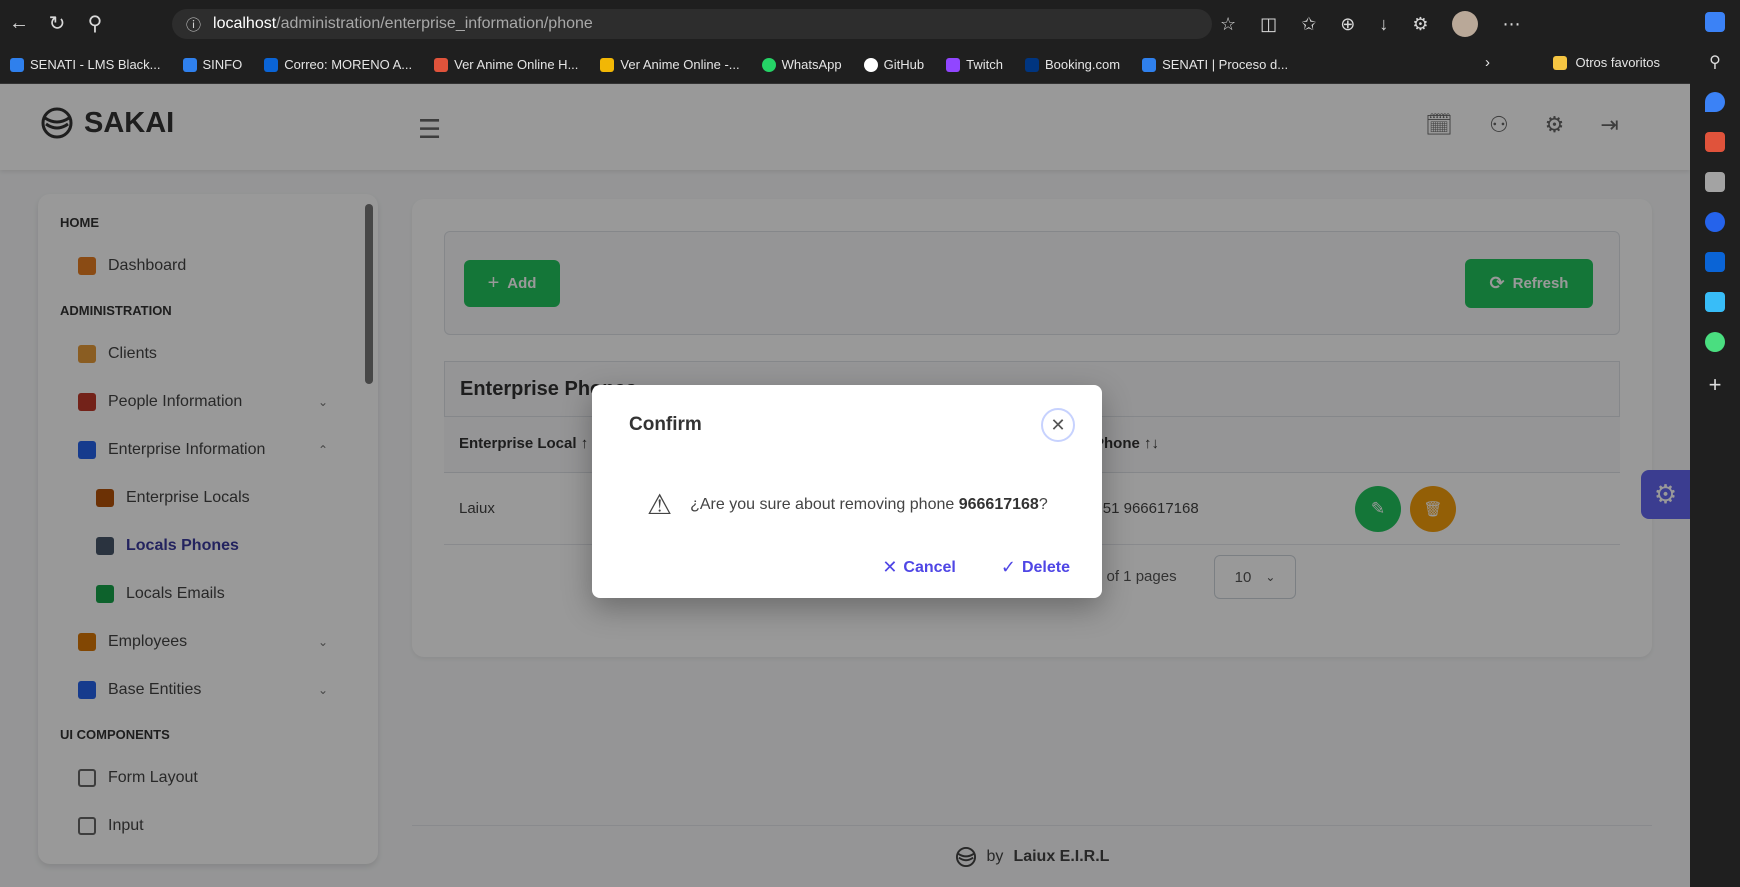 The width and height of the screenshot is (1740, 887). Describe the element at coordinates (1347, 24) in the screenshot. I see `collections-icon: ⊕` at that location.